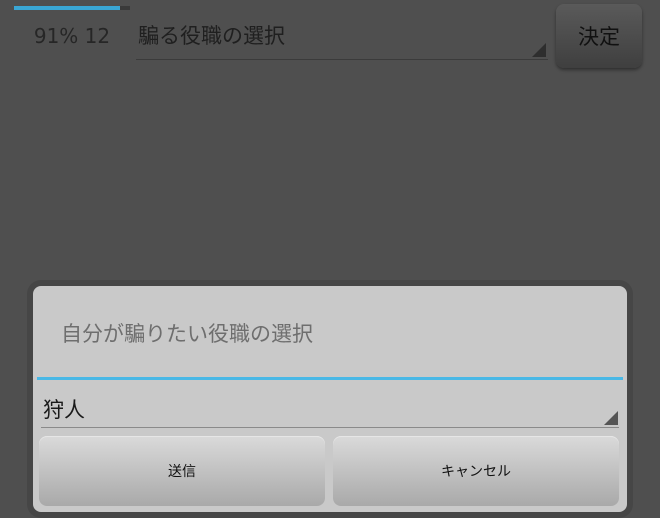 The height and width of the screenshot is (518, 660). What do you see at coordinates (330, 407) in the screenshot?
I see `dialog-role-spinner: 狩人` at bounding box center [330, 407].